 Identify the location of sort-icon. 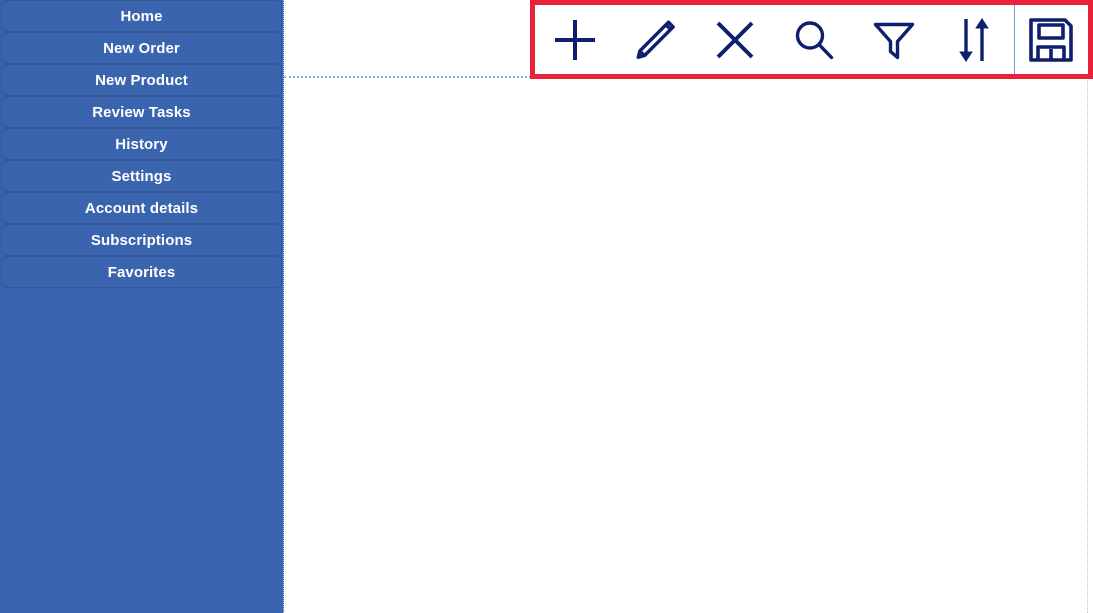
(974, 40).